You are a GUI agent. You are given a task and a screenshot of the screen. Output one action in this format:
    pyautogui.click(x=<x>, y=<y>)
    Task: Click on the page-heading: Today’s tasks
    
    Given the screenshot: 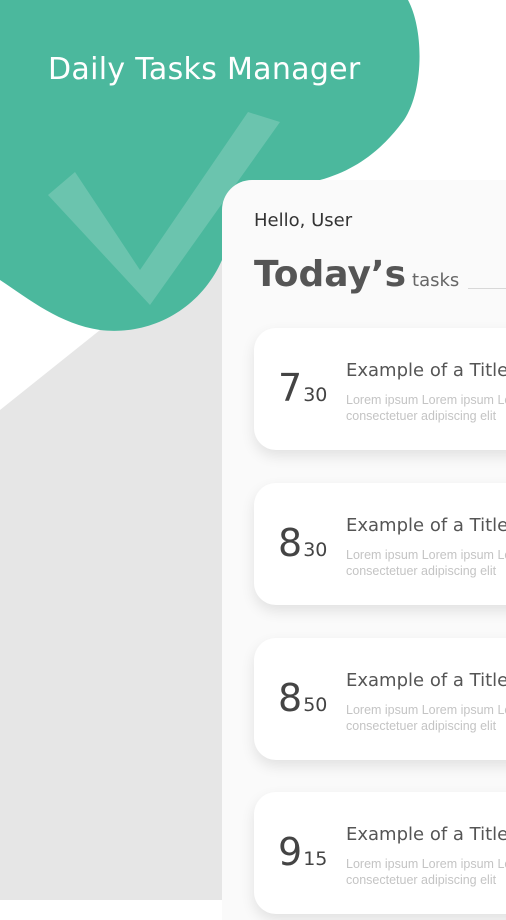 What is the action you would take?
    pyautogui.click(x=356, y=274)
    